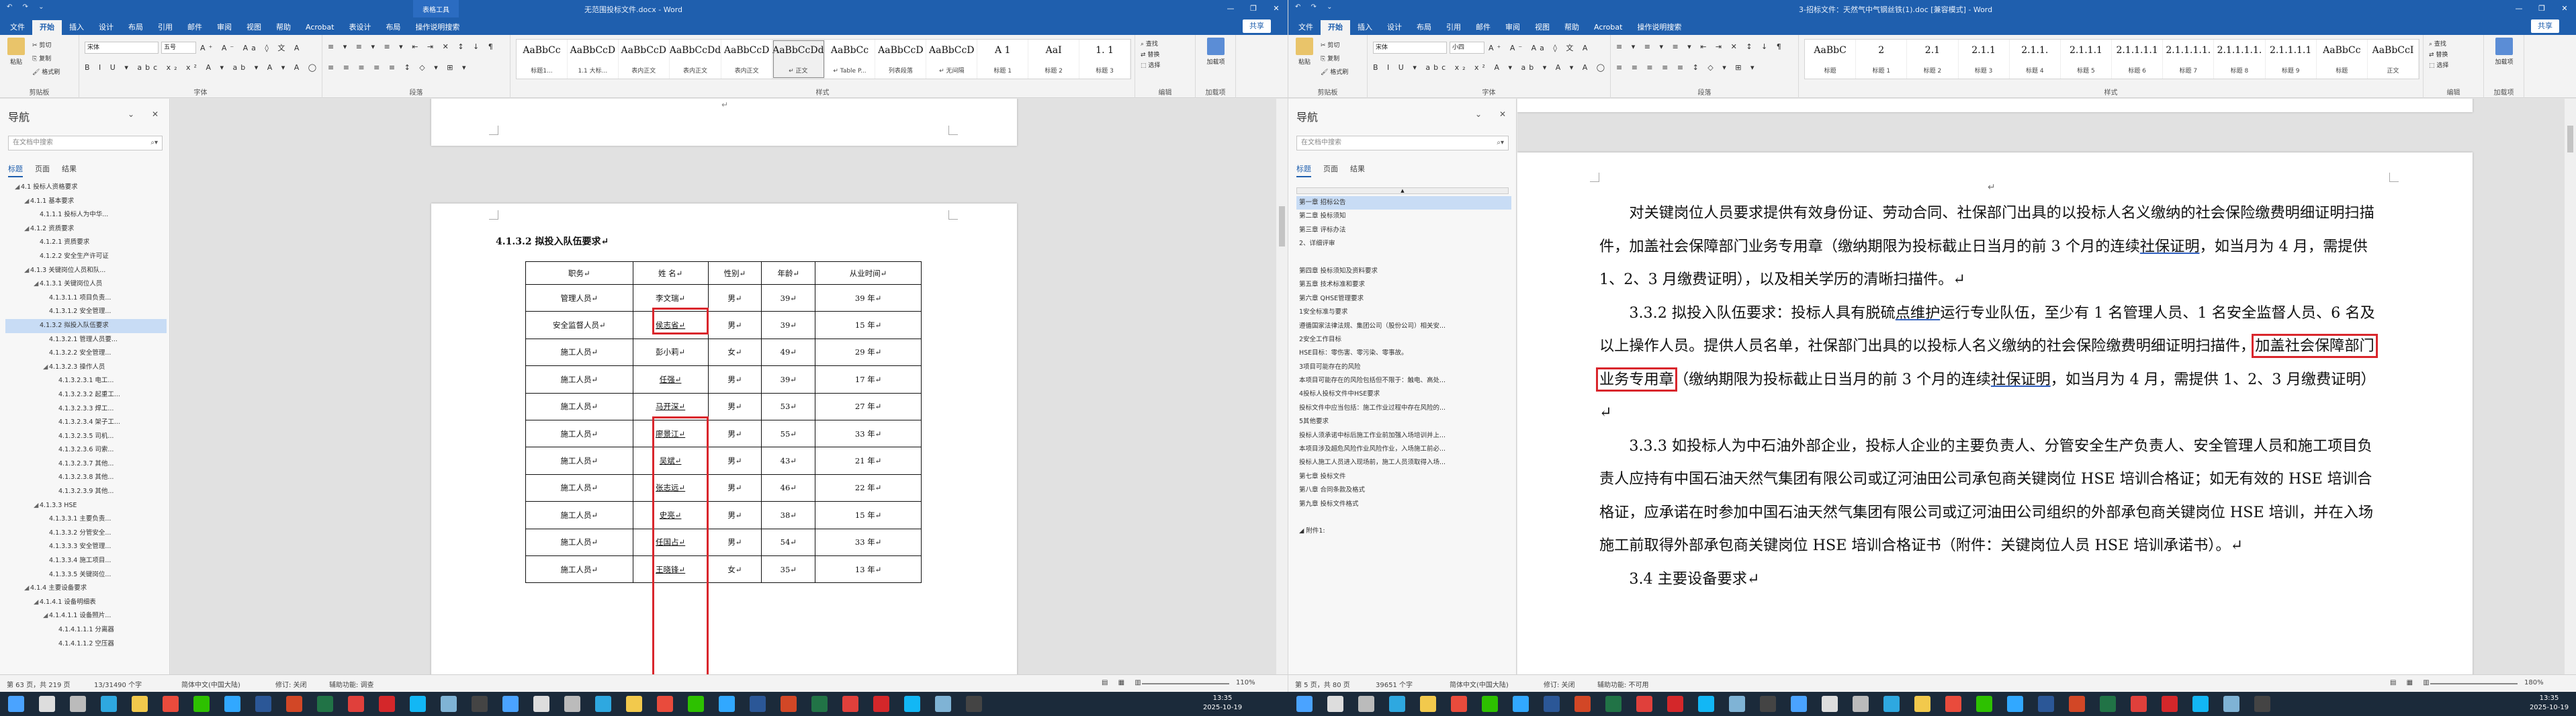 The height and width of the screenshot is (716, 2576). Describe the element at coordinates (86, 202) in the screenshot. I see `nav-heading-item: ◢ 4.1.1 基本要求` at that location.